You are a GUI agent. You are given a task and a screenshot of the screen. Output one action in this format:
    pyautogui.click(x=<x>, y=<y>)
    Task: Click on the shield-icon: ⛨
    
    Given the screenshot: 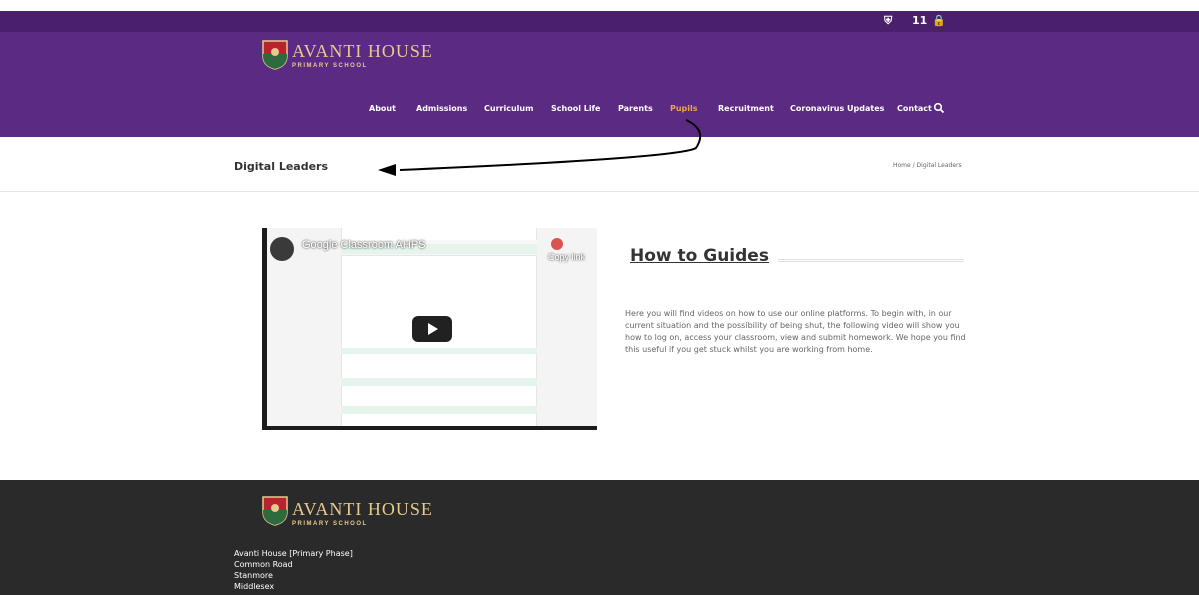 What is the action you would take?
    pyautogui.click(x=888, y=21)
    